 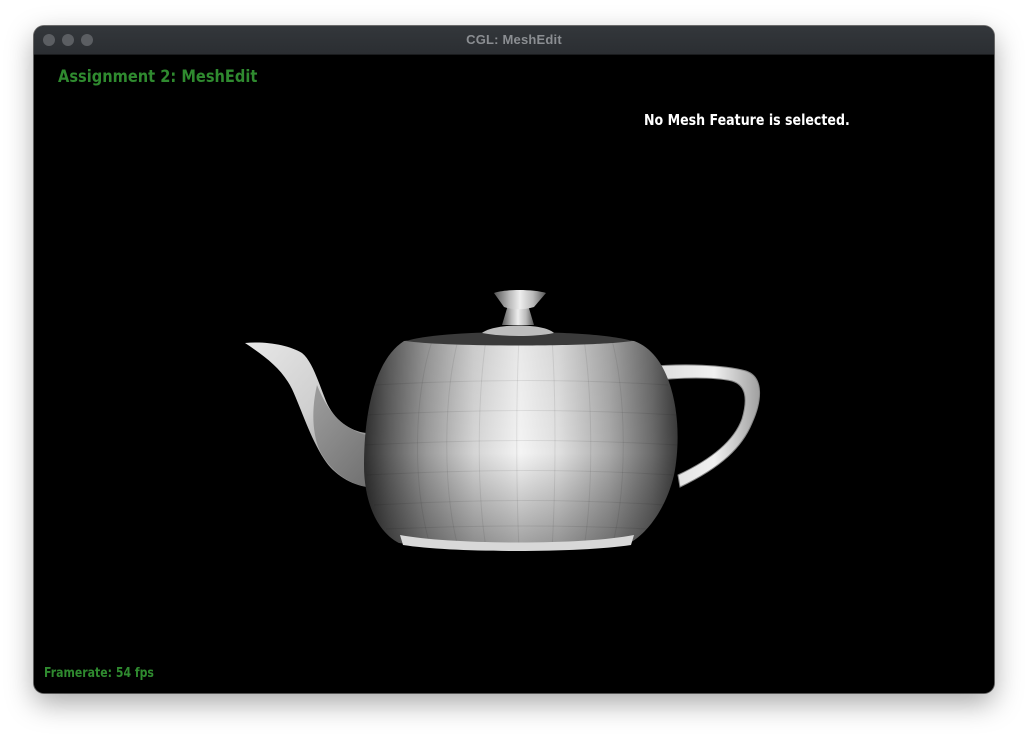 I want to click on assignment-title: Assignment 2: MeshEdit, so click(x=158, y=77).